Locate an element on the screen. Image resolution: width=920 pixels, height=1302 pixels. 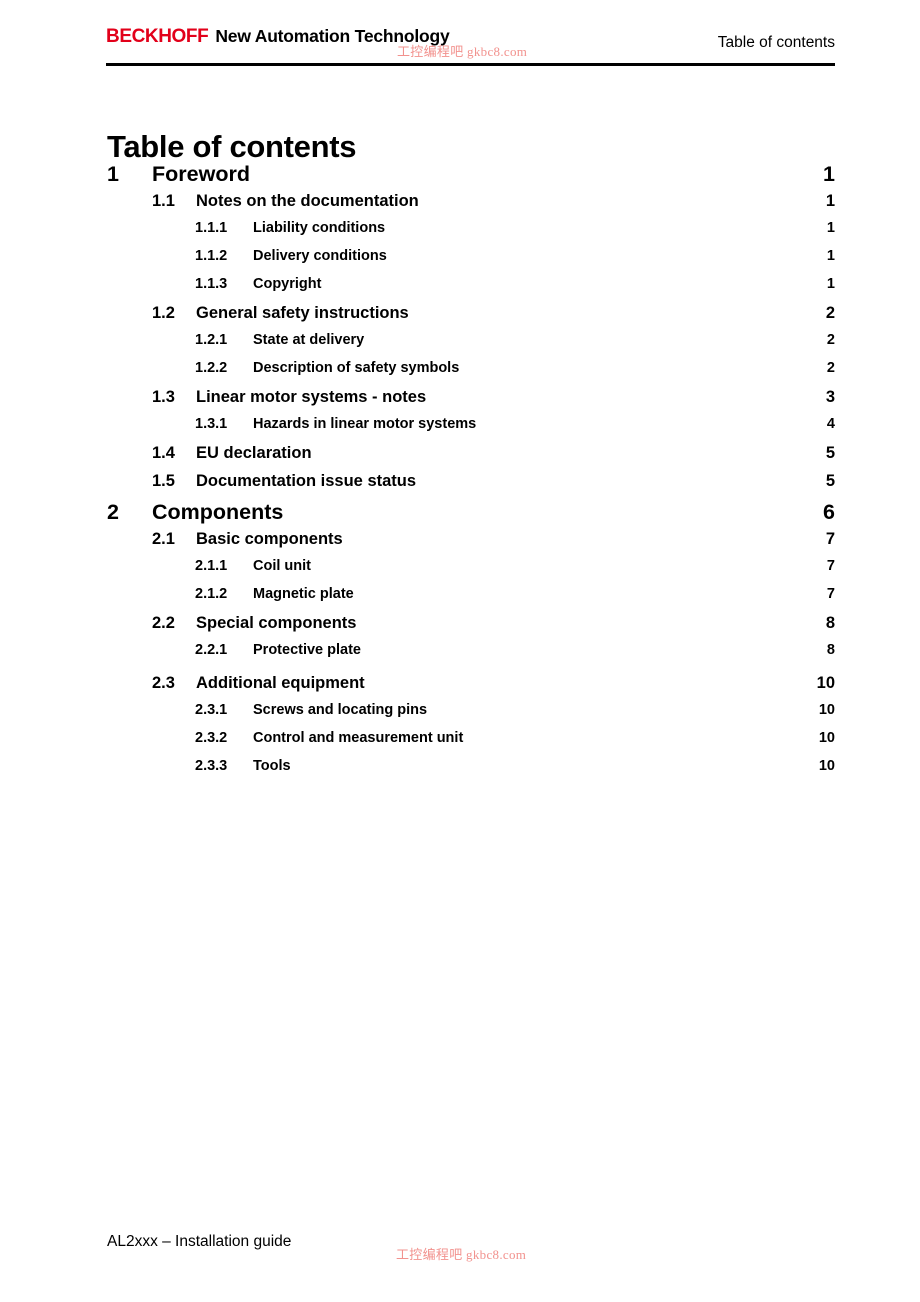
toc-entry-number: 2.1.2 is located at coordinates (211, 594).